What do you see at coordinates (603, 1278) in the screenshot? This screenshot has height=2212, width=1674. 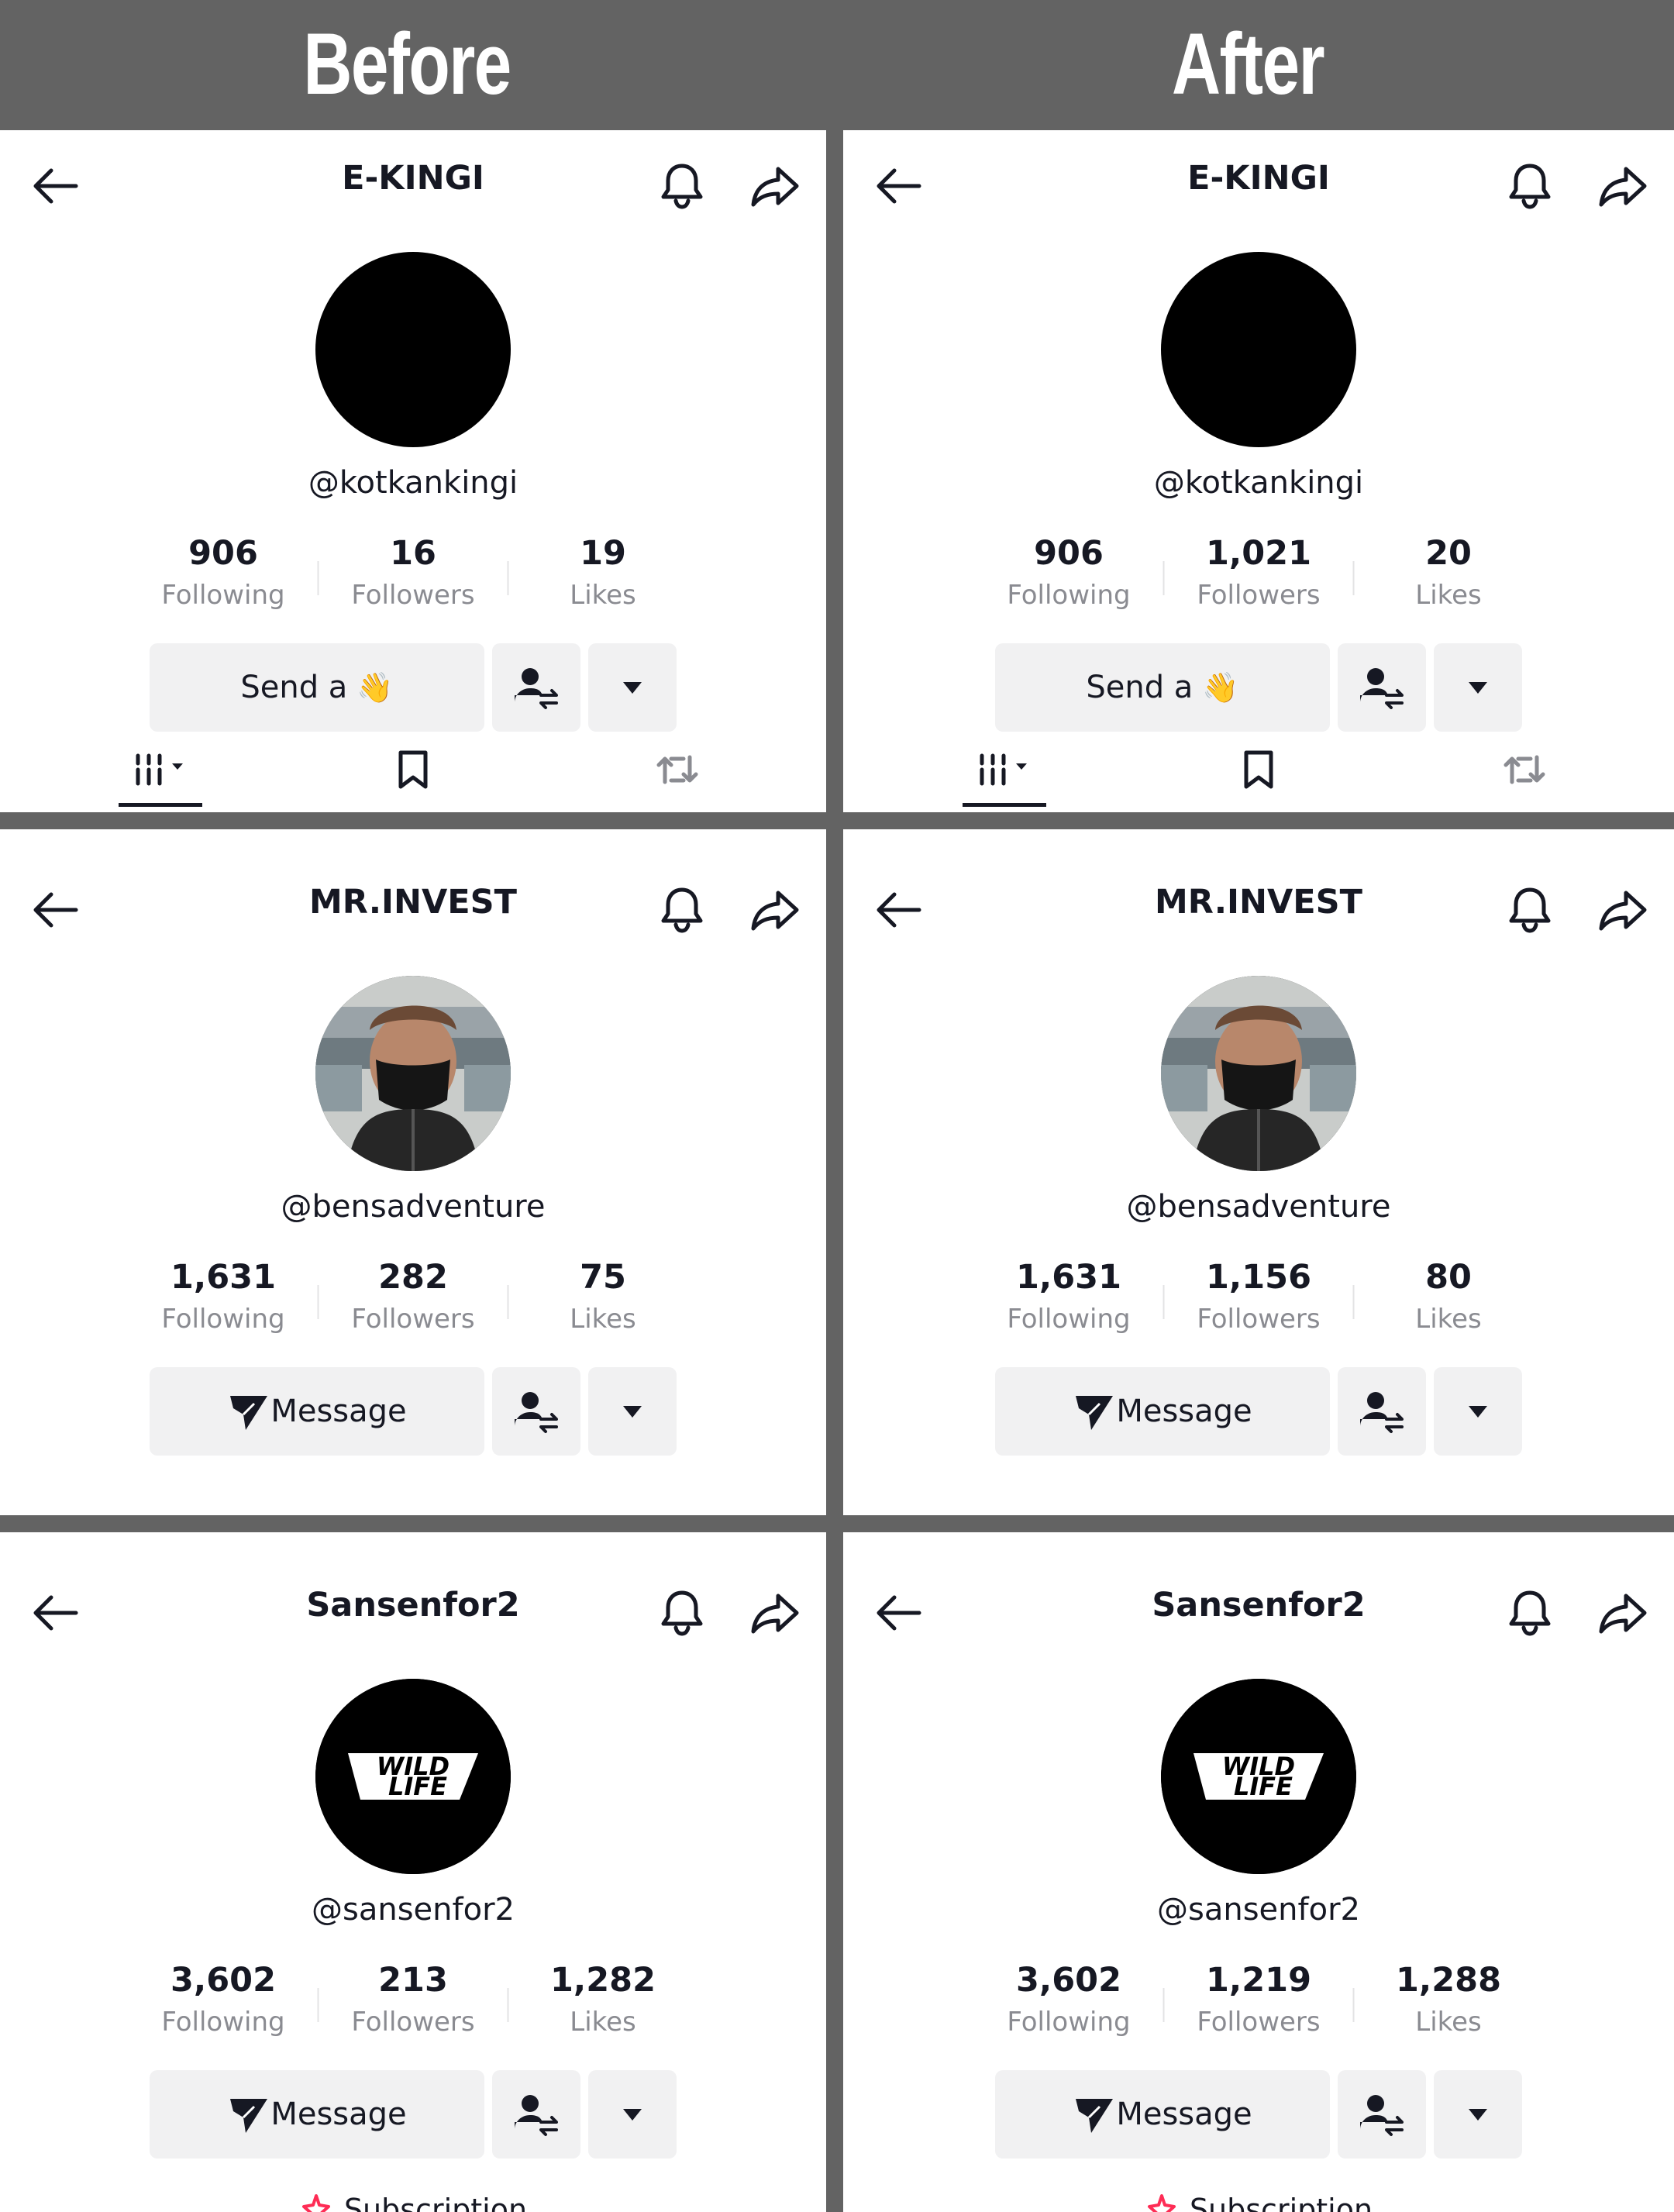 I see `stat-likes-count: 75` at bounding box center [603, 1278].